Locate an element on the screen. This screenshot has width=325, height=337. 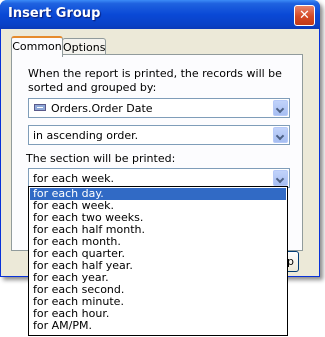
section-interval-select: for each week. is located at coordinates (159, 178).